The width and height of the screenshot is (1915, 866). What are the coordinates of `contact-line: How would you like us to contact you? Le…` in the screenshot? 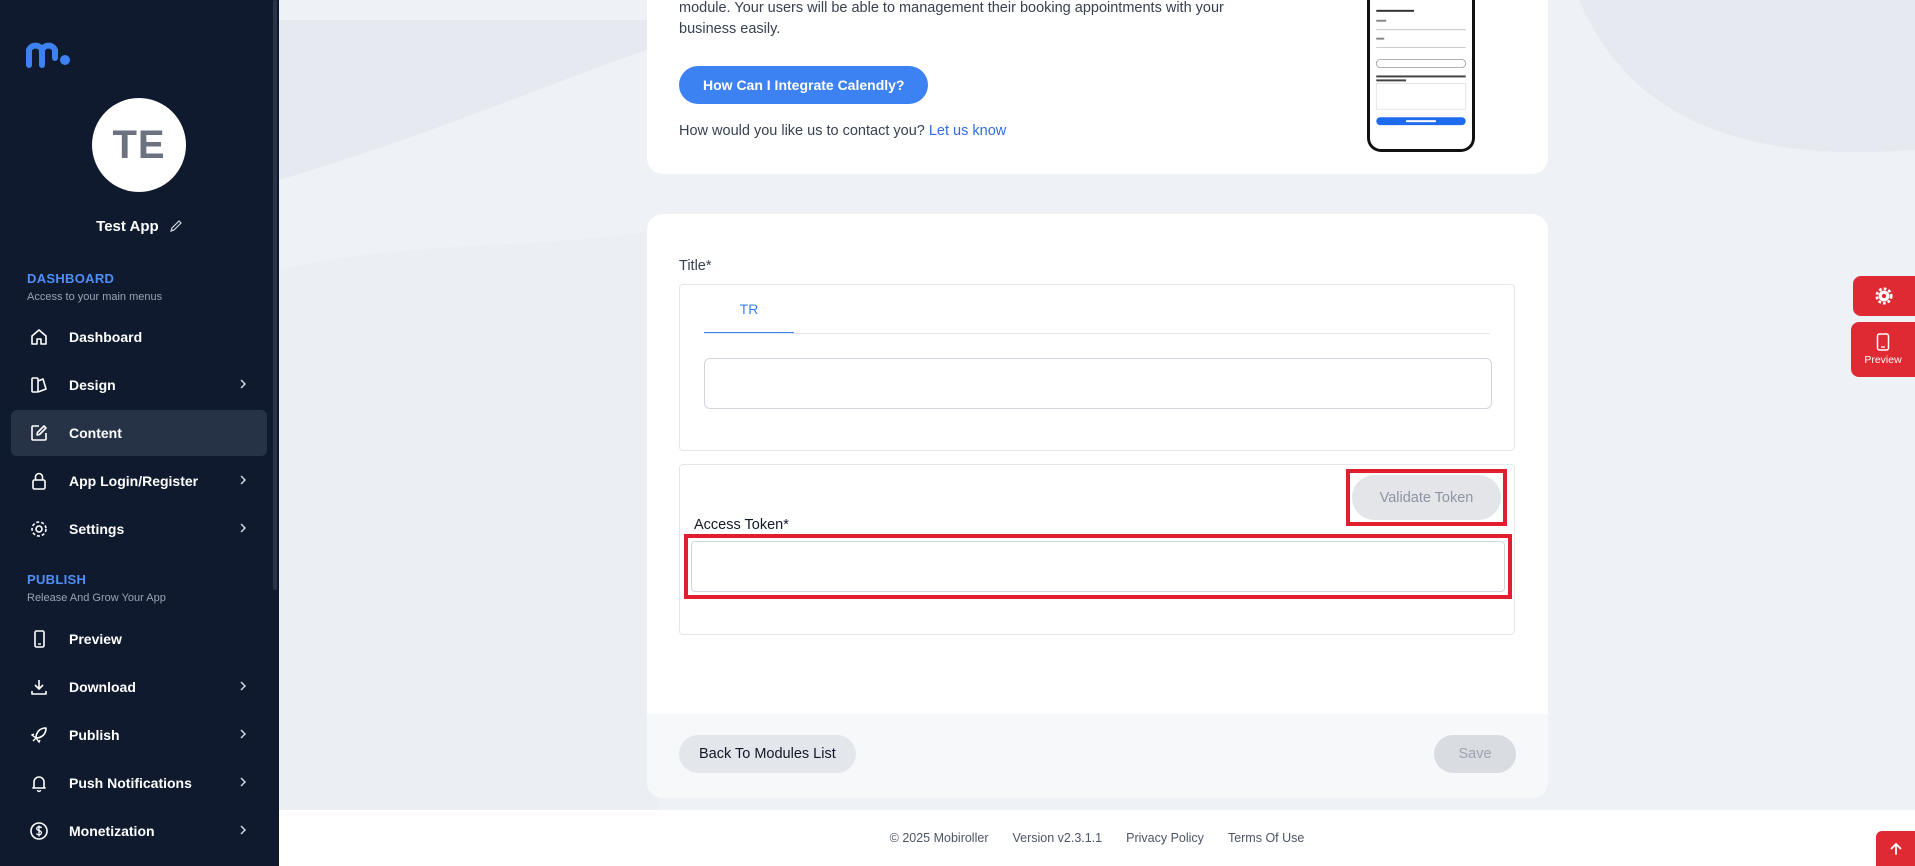 It's located at (842, 131).